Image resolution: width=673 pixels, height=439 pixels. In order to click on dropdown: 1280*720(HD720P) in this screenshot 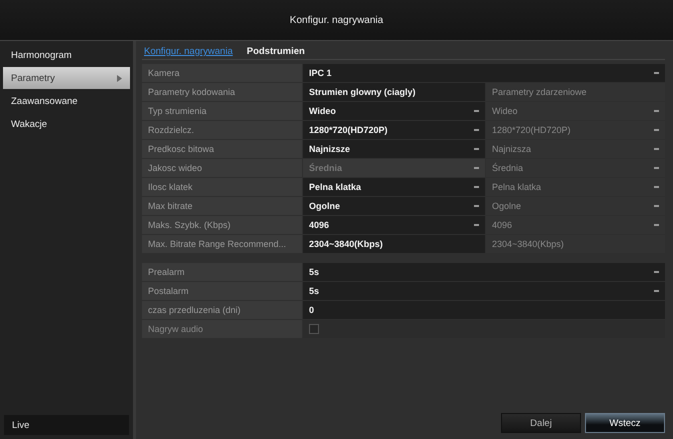, I will do `click(394, 130)`.